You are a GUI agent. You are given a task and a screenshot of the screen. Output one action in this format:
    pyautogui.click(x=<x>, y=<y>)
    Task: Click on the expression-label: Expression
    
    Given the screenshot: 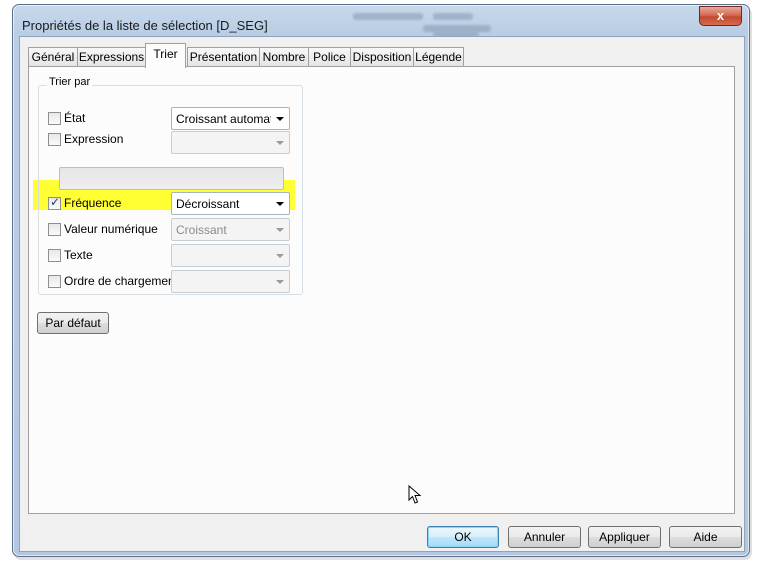 What is the action you would take?
    pyautogui.click(x=94, y=139)
    